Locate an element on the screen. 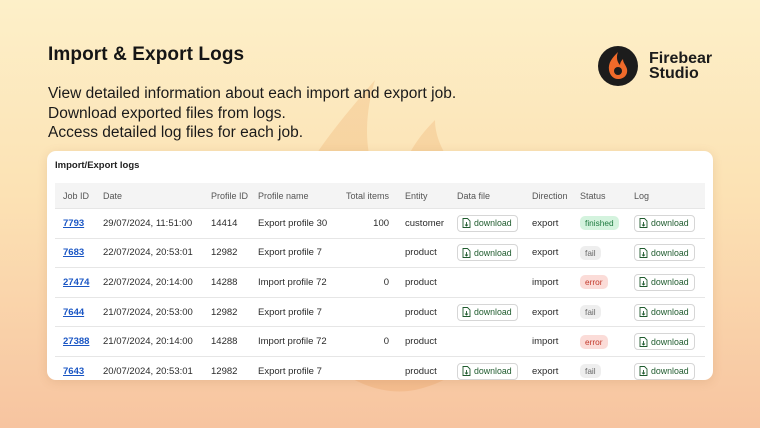  profile-id-cell: 12982 is located at coordinates (226, 370).